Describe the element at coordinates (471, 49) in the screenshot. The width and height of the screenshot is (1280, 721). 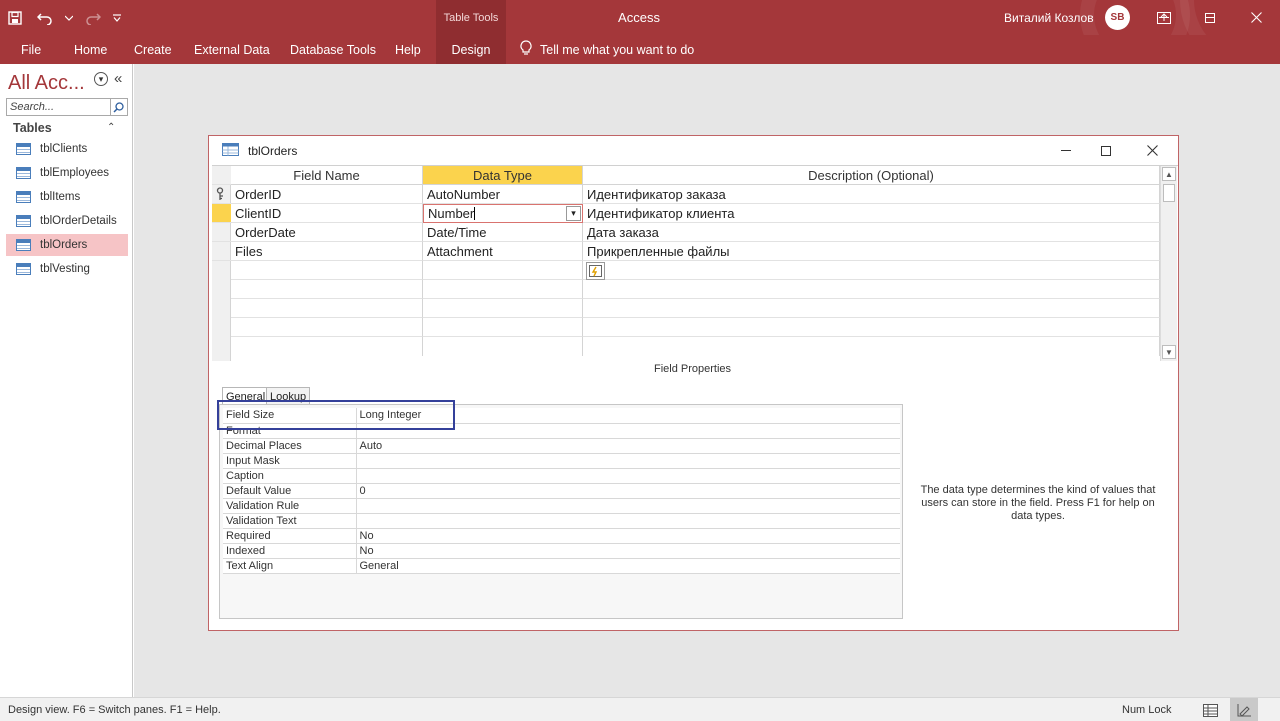
I see `tab-design: Design` at that location.